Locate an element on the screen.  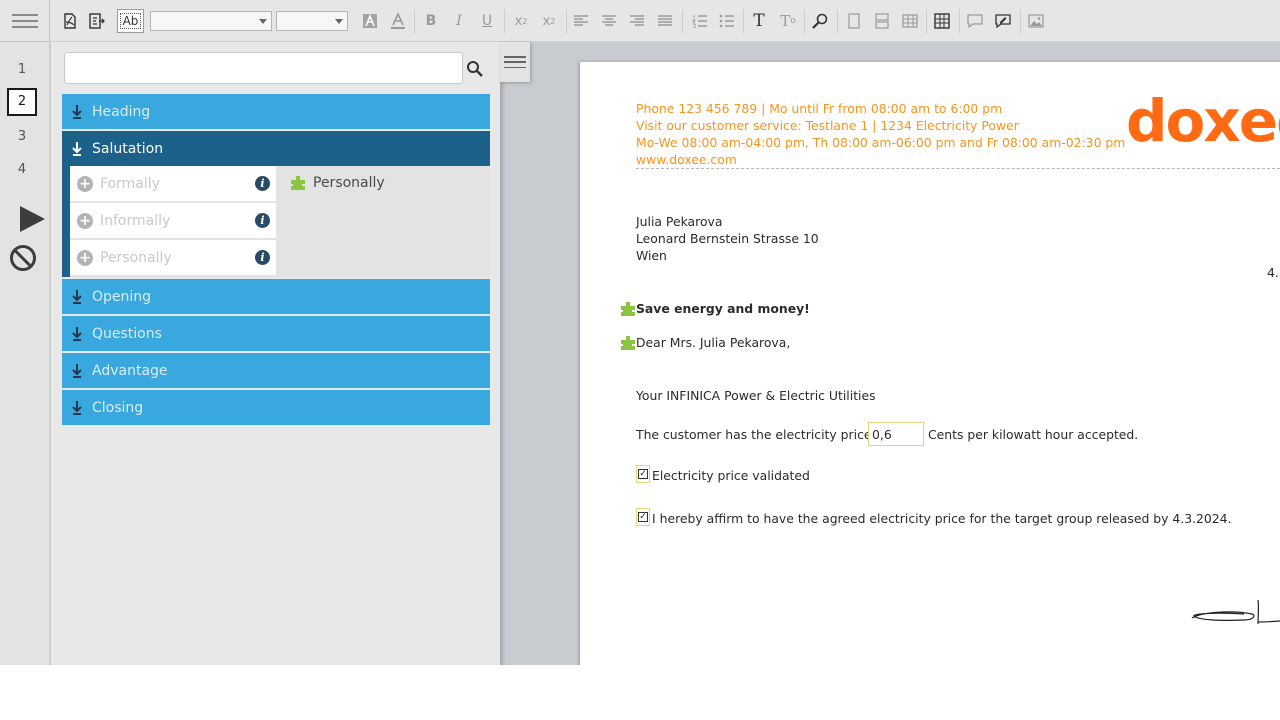
selected-variant: Personally is located at coordinates (337, 183).